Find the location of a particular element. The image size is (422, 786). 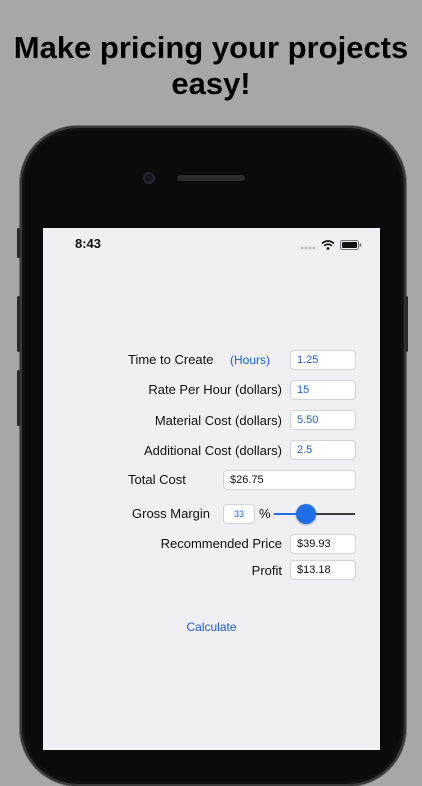

material-cost-label: Material Cost (dollars) is located at coordinates (218, 420).